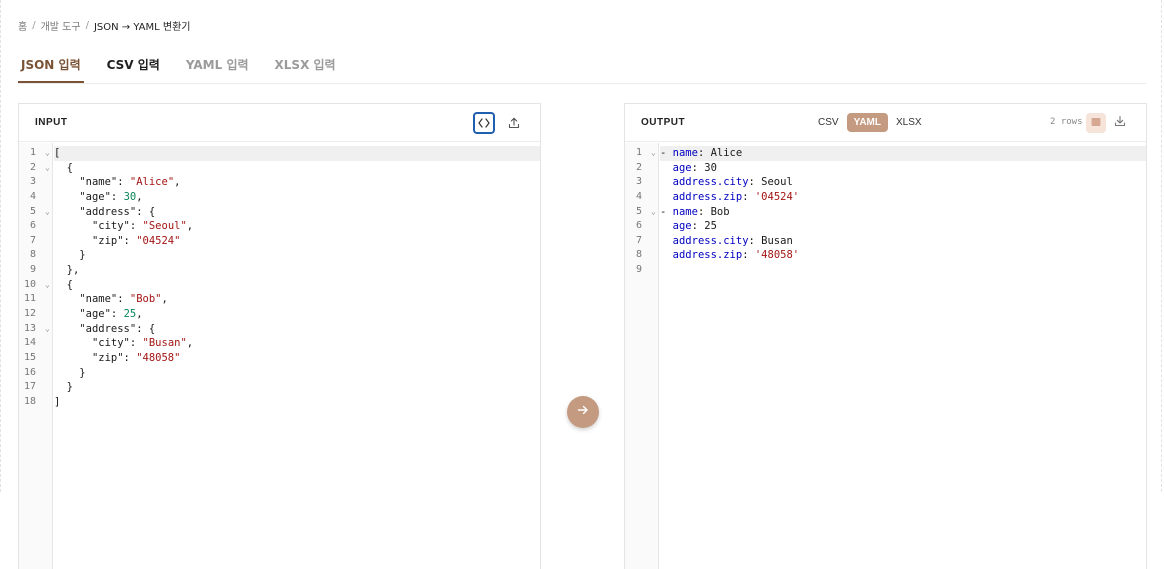 This screenshot has width=1164, height=569. Describe the element at coordinates (29, 314) in the screenshot. I see `line-number-text: 12` at that location.